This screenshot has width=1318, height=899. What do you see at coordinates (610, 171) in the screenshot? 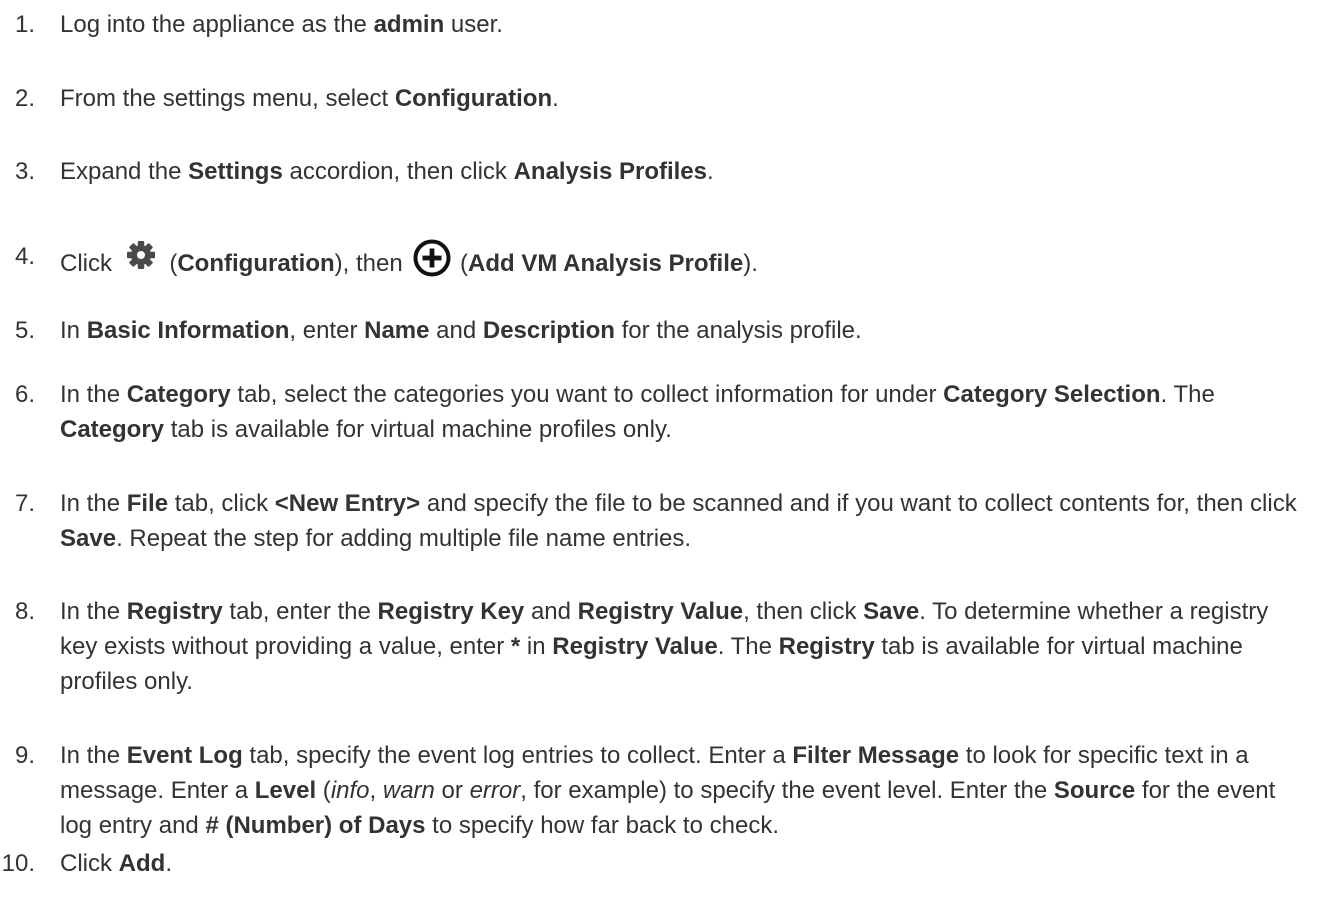
I see `step-3-bold-2: Analysis Profiles` at bounding box center [610, 171].